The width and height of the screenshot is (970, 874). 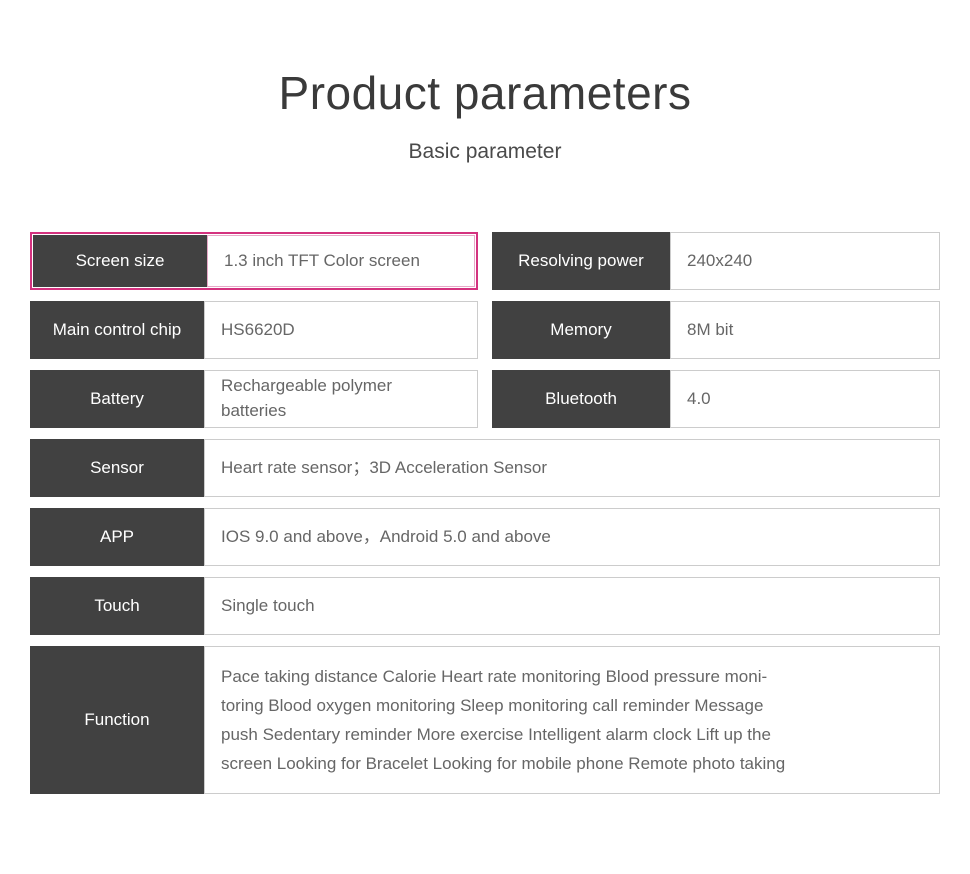 I want to click on spec-value: 240x240, so click(x=805, y=261).